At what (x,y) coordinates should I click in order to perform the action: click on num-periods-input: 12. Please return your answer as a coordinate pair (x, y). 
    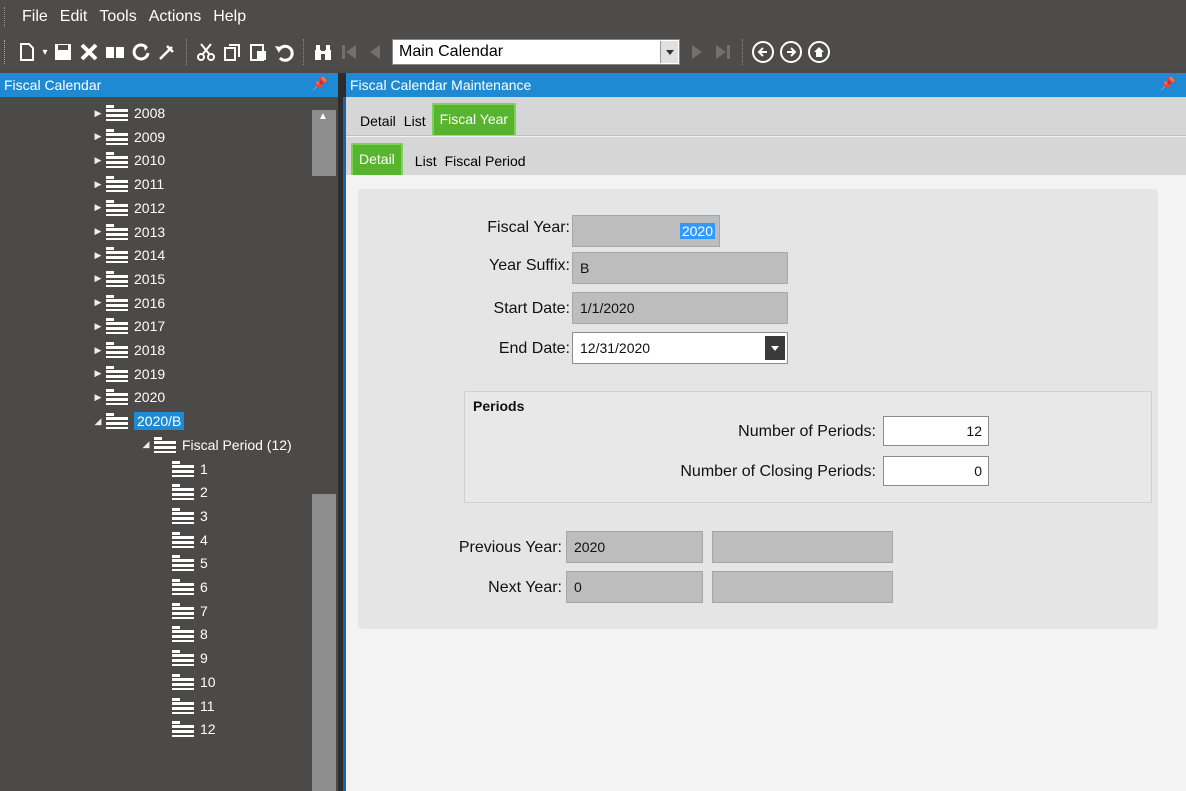
    Looking at the image, I should click on (936, 431).